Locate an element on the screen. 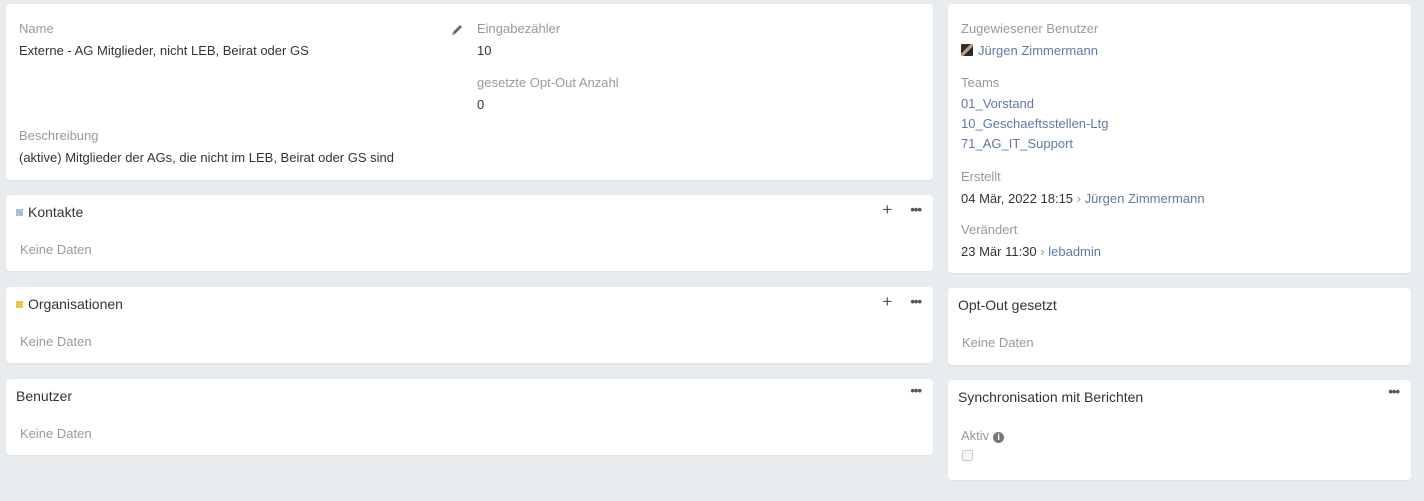 This screenshot has width=1424, height=501. aktiv-field: Aktiv i is located at coordinates (983, 435).